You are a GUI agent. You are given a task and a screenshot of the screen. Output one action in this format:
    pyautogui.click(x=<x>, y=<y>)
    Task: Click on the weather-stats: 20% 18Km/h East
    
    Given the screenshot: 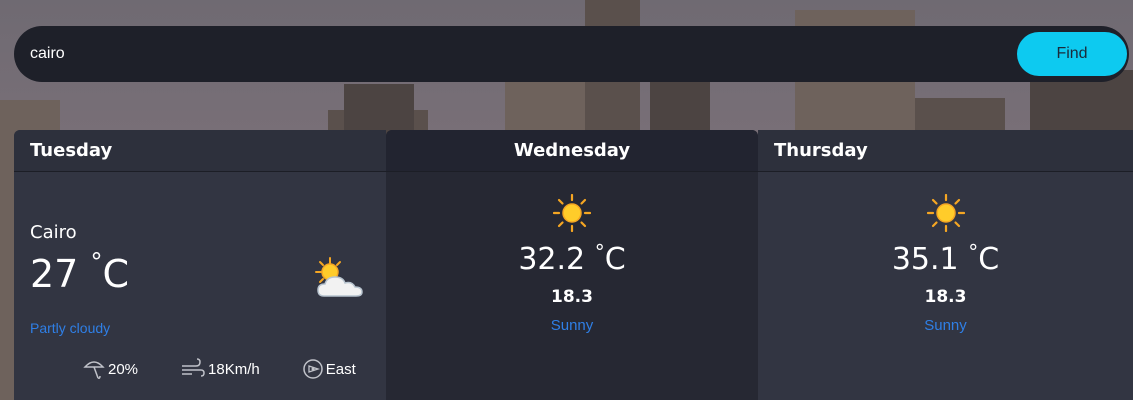 What is the action you would take?
    pyautogui.click(x=240, y=369)
    